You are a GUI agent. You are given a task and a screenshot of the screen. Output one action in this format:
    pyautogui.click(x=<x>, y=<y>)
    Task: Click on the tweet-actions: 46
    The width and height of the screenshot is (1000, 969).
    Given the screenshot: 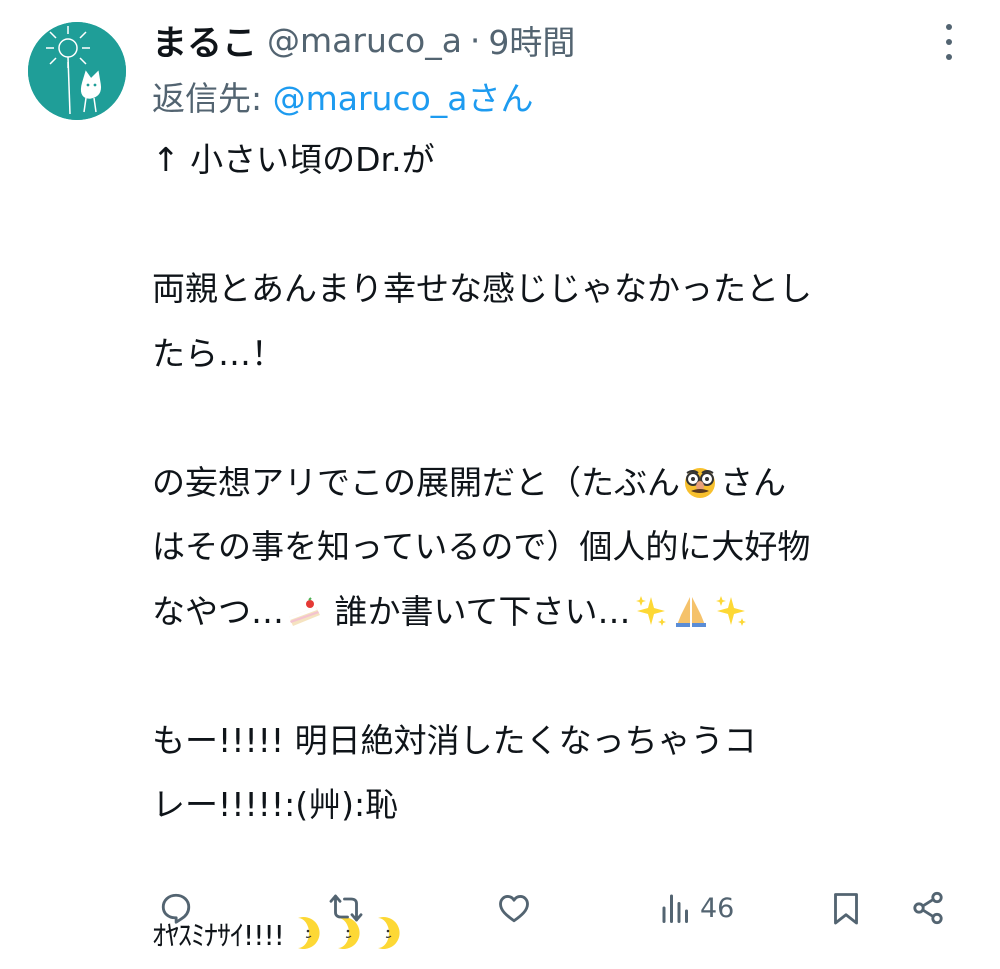 What is the action you would take?
    pyautogui.click(x=555, y=908)
    